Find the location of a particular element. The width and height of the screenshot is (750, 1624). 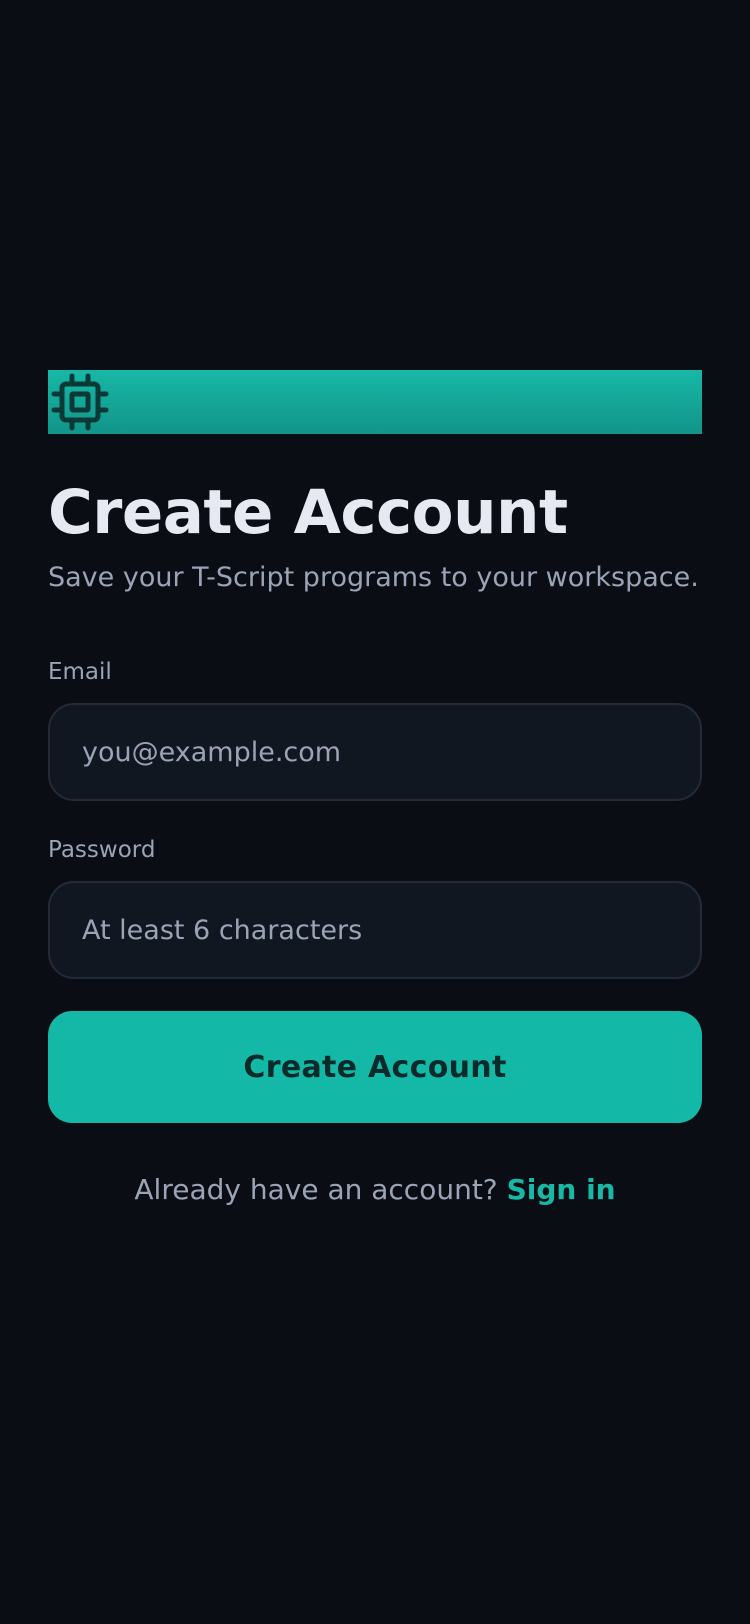

brand-banner is located at coordinates (375, 402).